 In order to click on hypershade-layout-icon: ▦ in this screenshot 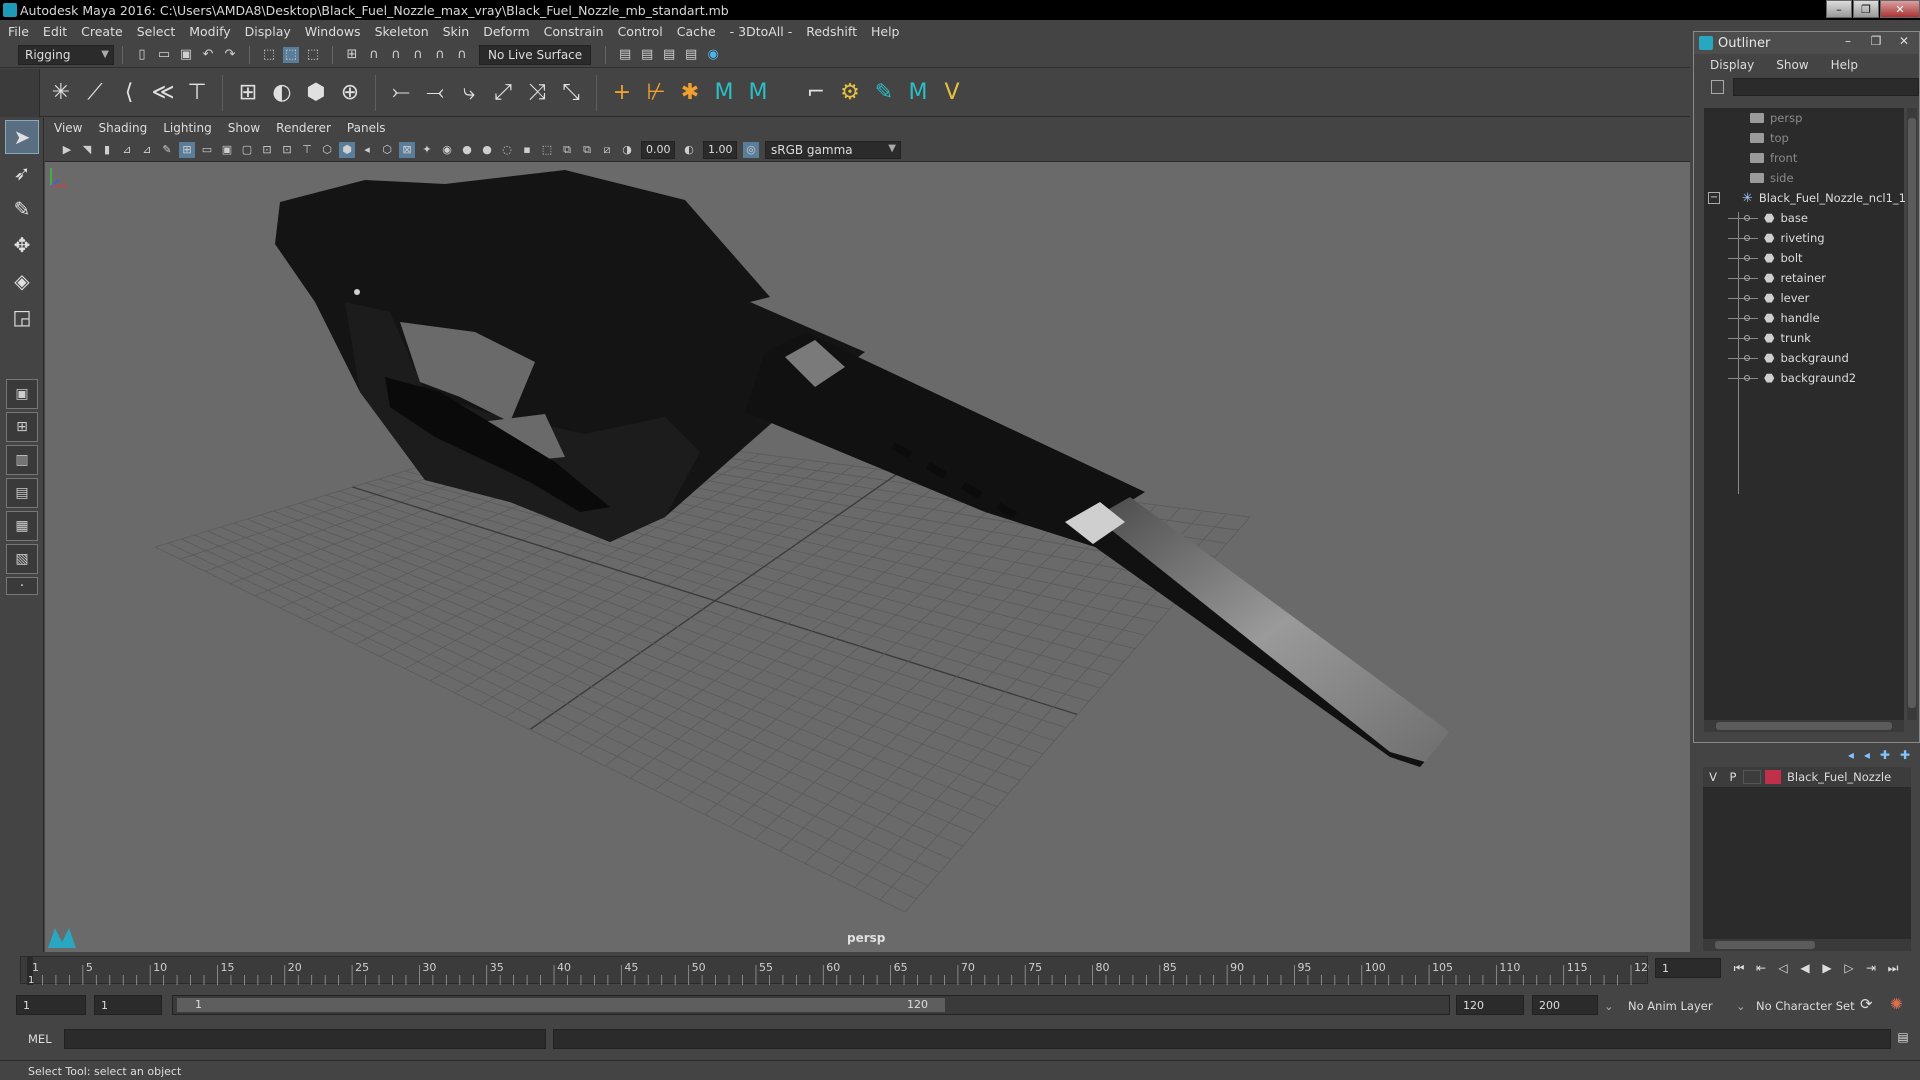, I will do `click(22, 526)`.